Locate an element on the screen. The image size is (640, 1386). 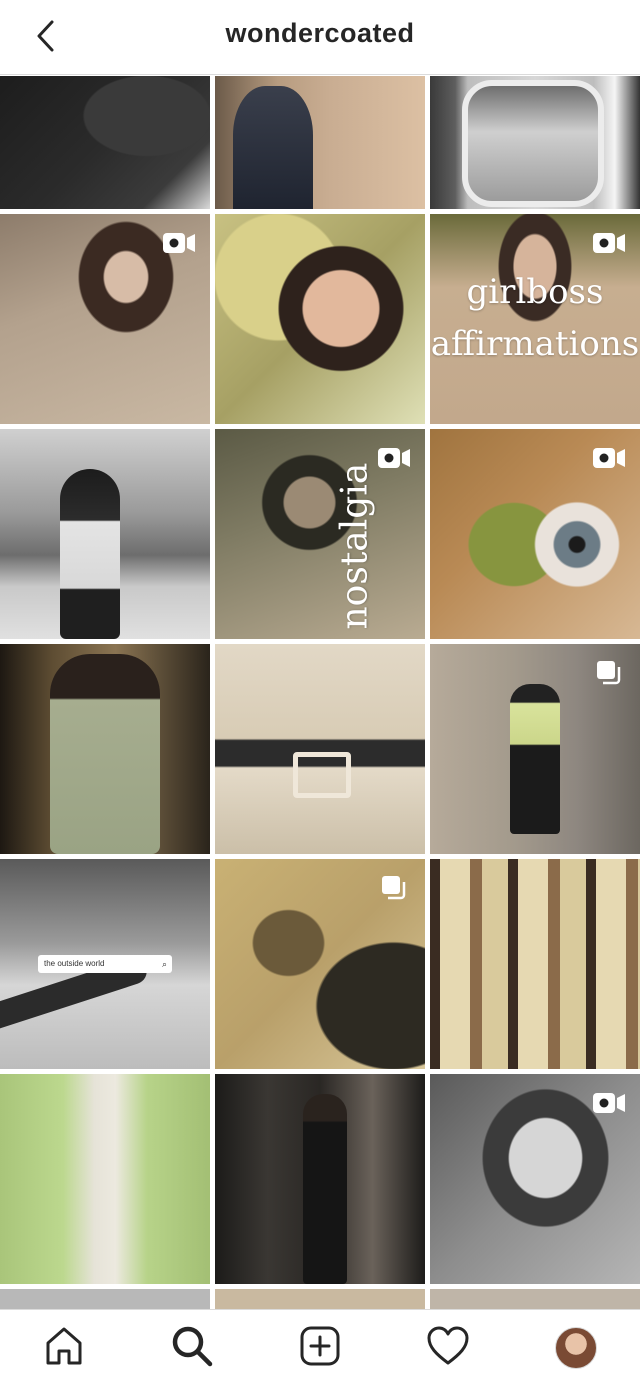
bottom-navigation is located at coordinates (320, 1347).